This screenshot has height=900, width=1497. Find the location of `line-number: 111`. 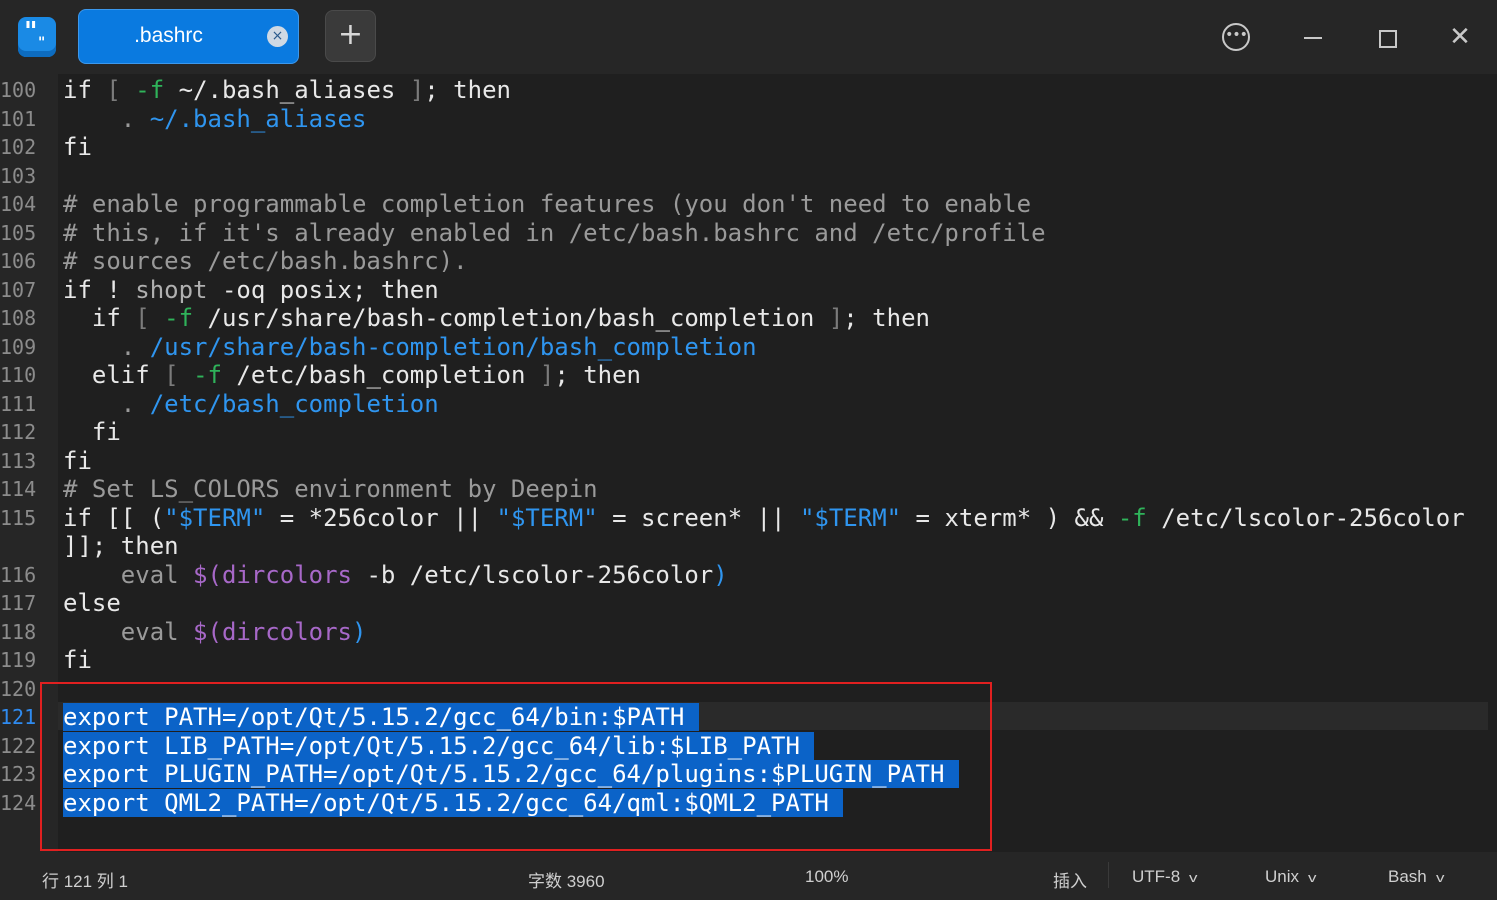

line-number: 111 is located at coordinates (18, 403).